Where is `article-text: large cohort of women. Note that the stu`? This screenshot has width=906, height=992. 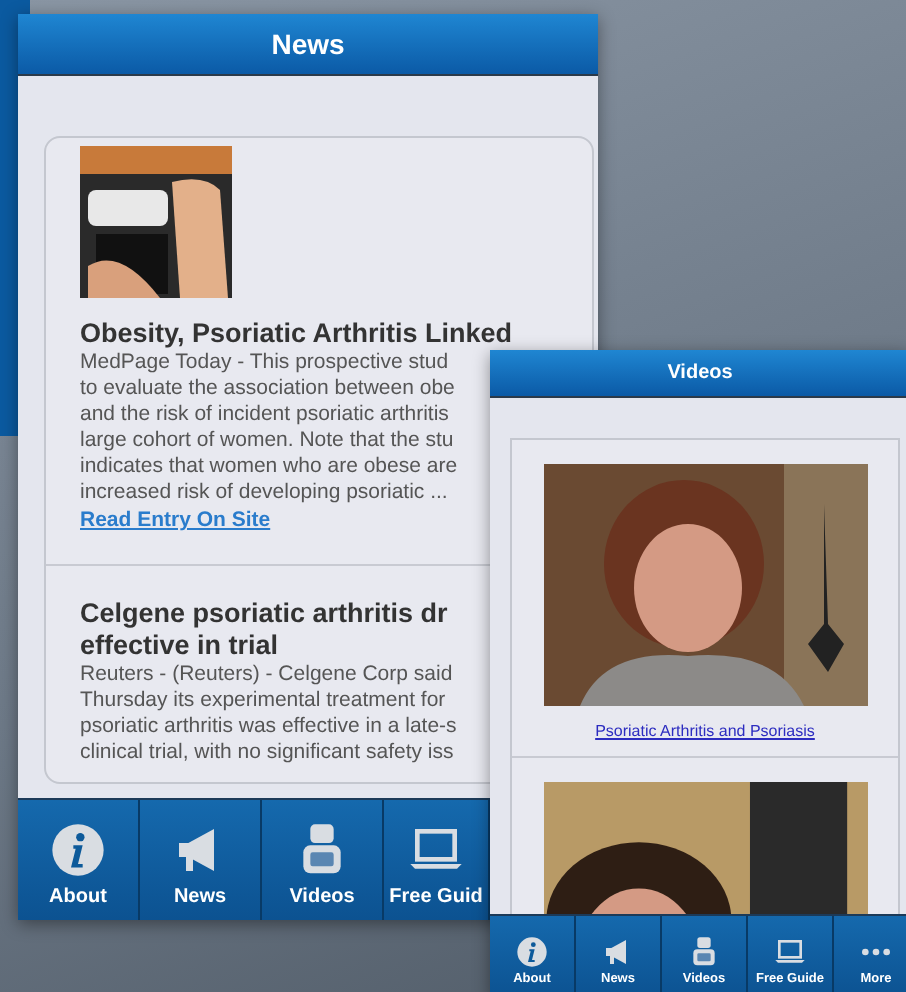
article-text: large cohort of women. Note that the stu is located at coordinates (267, 441).